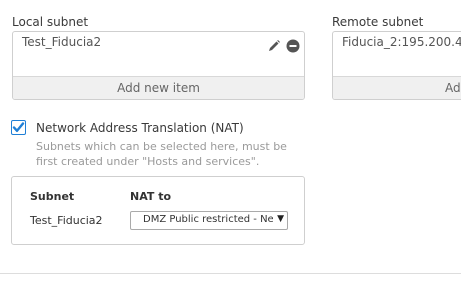  What do you see at coordinates (151, 196) in the screenshot?
I see `column-header-nat-to: NAT to` at bounding box center [151, 196].